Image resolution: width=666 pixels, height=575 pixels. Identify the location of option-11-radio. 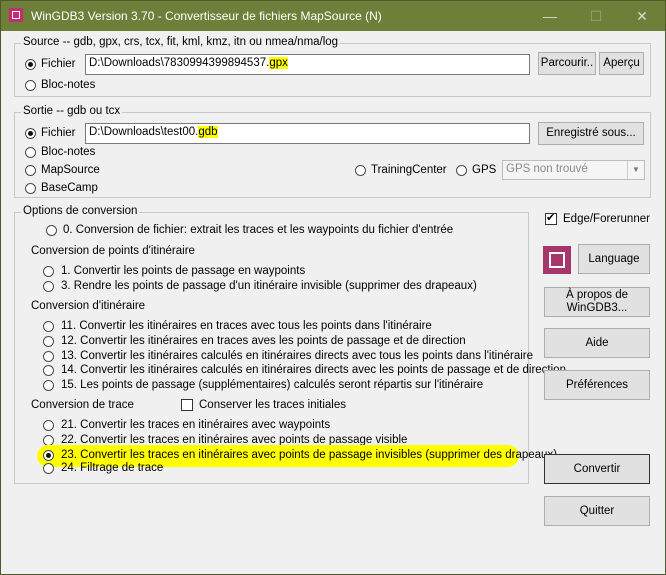
(48, 326).